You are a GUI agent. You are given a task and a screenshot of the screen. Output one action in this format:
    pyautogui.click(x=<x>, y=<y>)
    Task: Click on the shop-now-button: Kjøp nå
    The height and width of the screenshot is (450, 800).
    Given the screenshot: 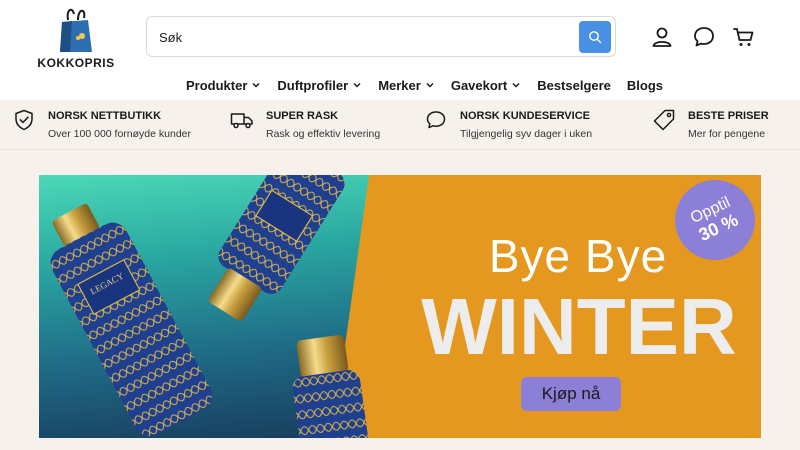 What is the action you would take?
    pyautogui.click(x=571, y=394)
    